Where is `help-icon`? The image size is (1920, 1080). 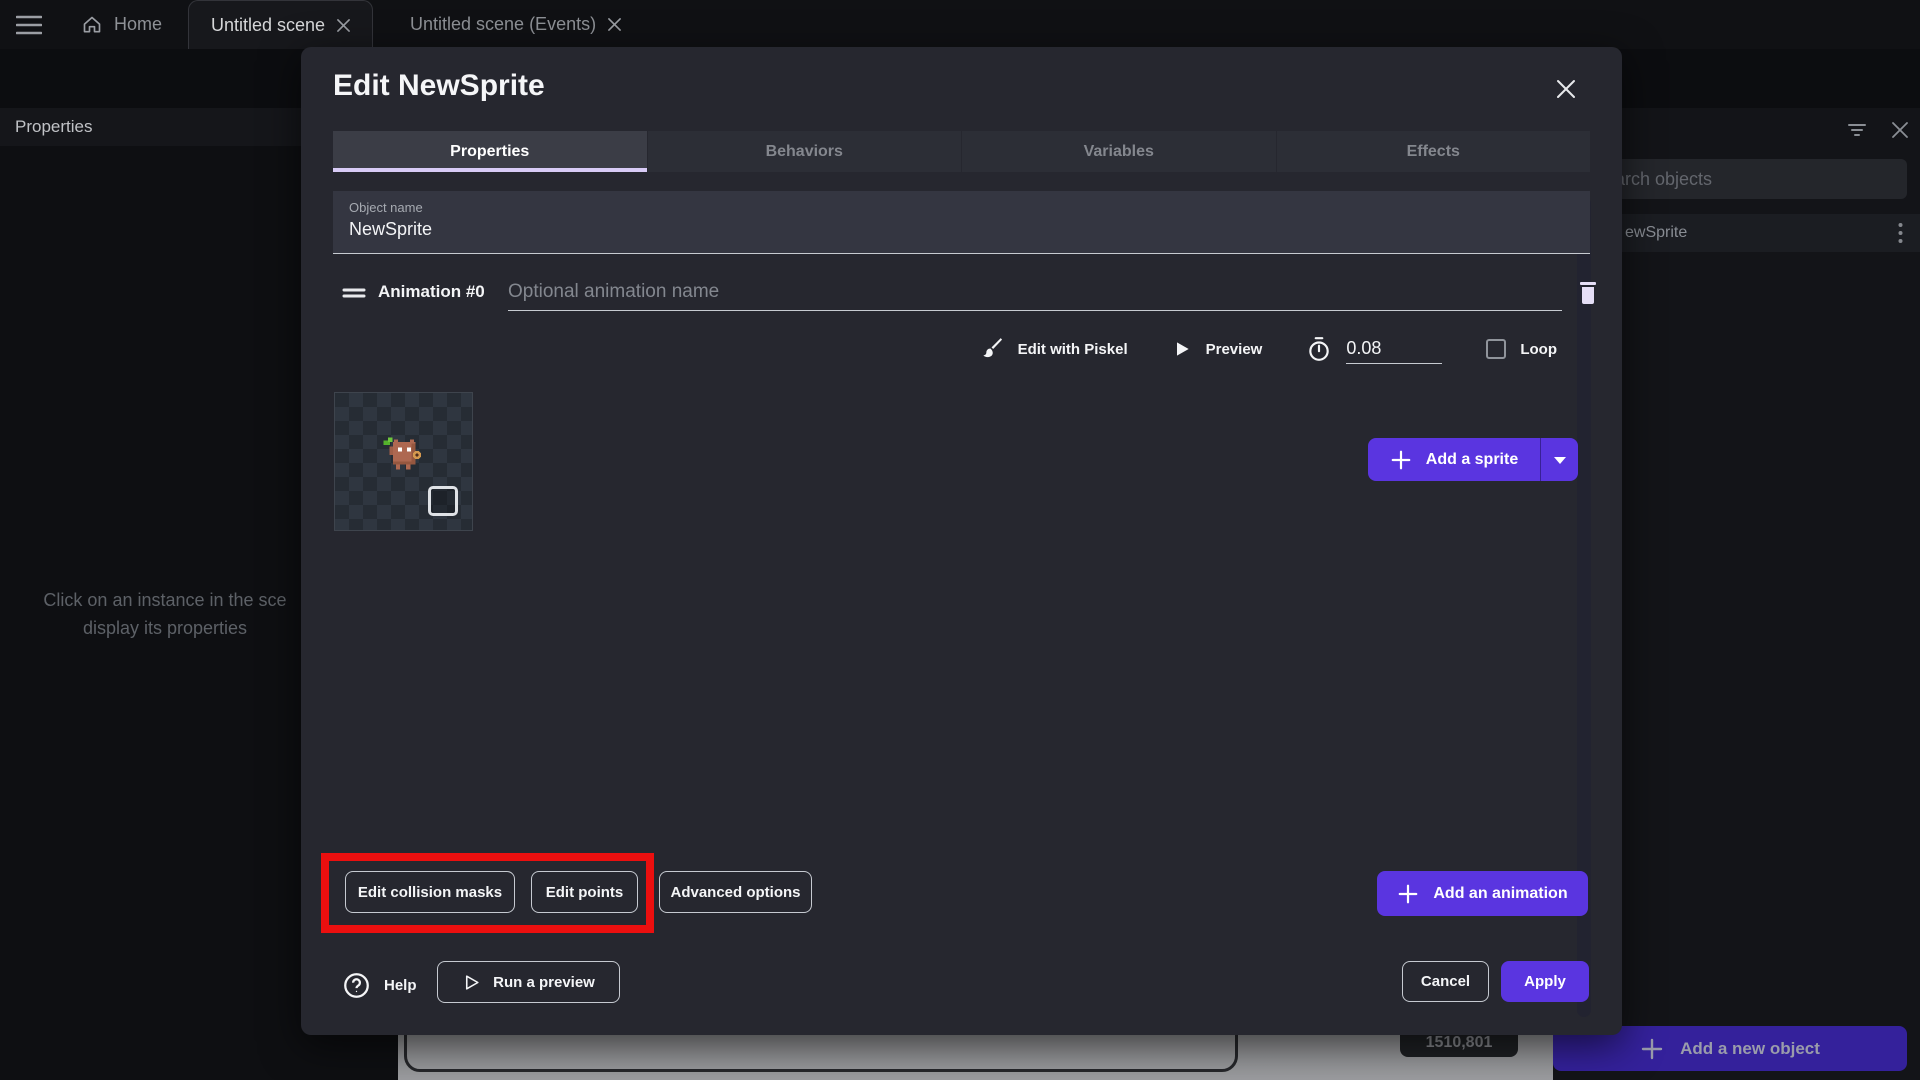 help-icon is located at coordinates (356, 985).